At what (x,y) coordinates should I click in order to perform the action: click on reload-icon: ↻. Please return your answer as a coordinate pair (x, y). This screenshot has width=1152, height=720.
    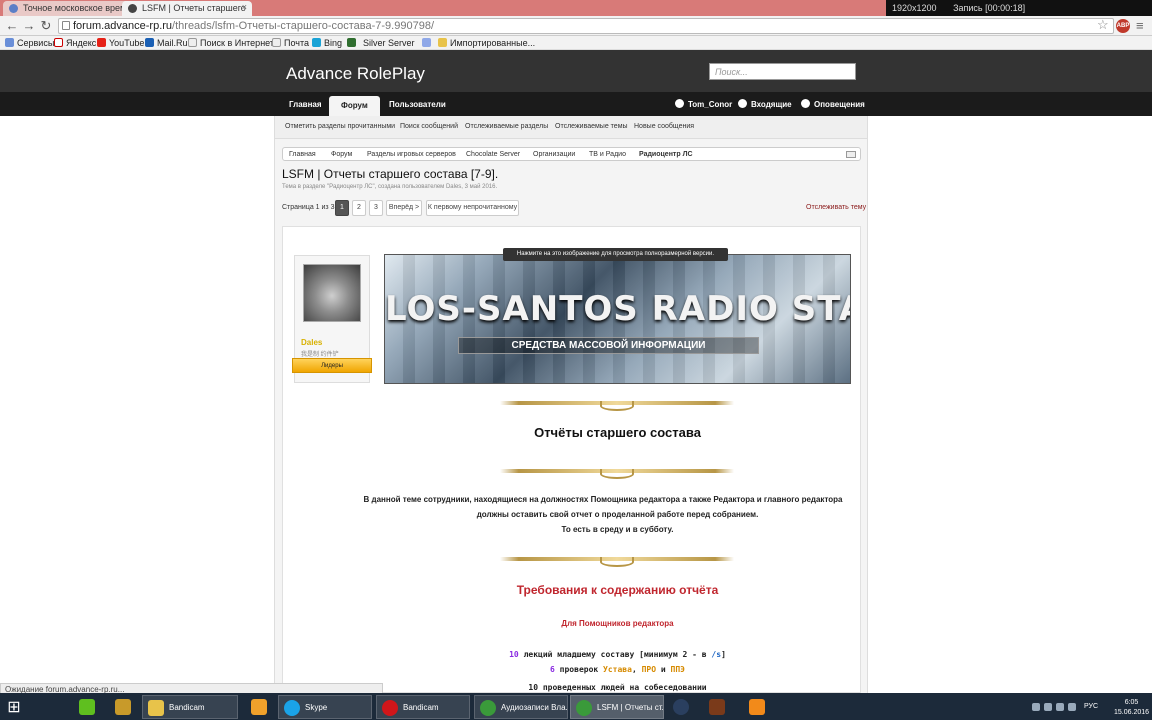
    Looking at the image, I should click on (46, 26).